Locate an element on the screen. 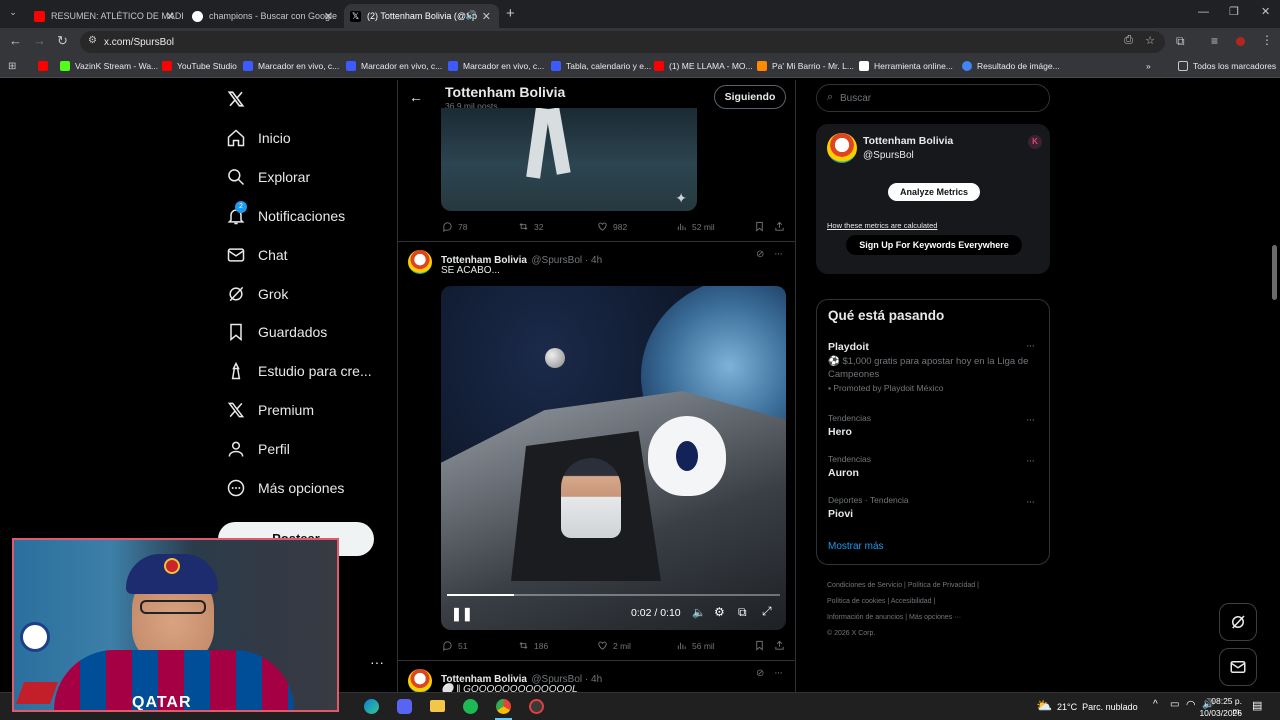 The image size is (1280, 720). reload-icon: ↻ is located at coordinates (62, 41).